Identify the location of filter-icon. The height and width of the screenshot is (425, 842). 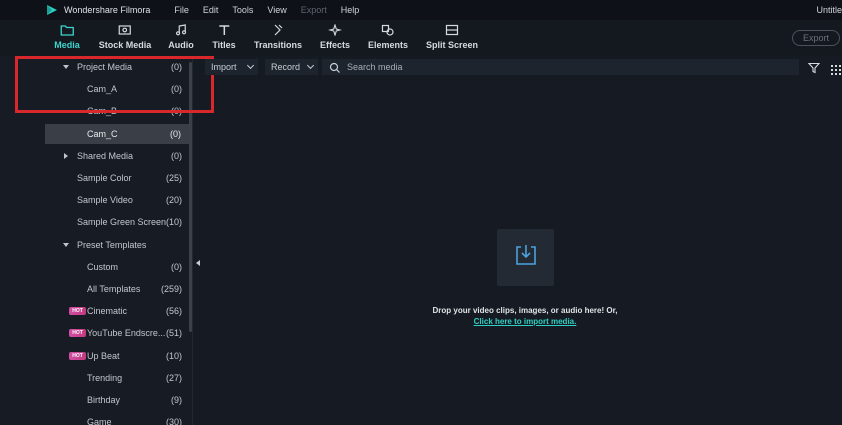
(814, 67).